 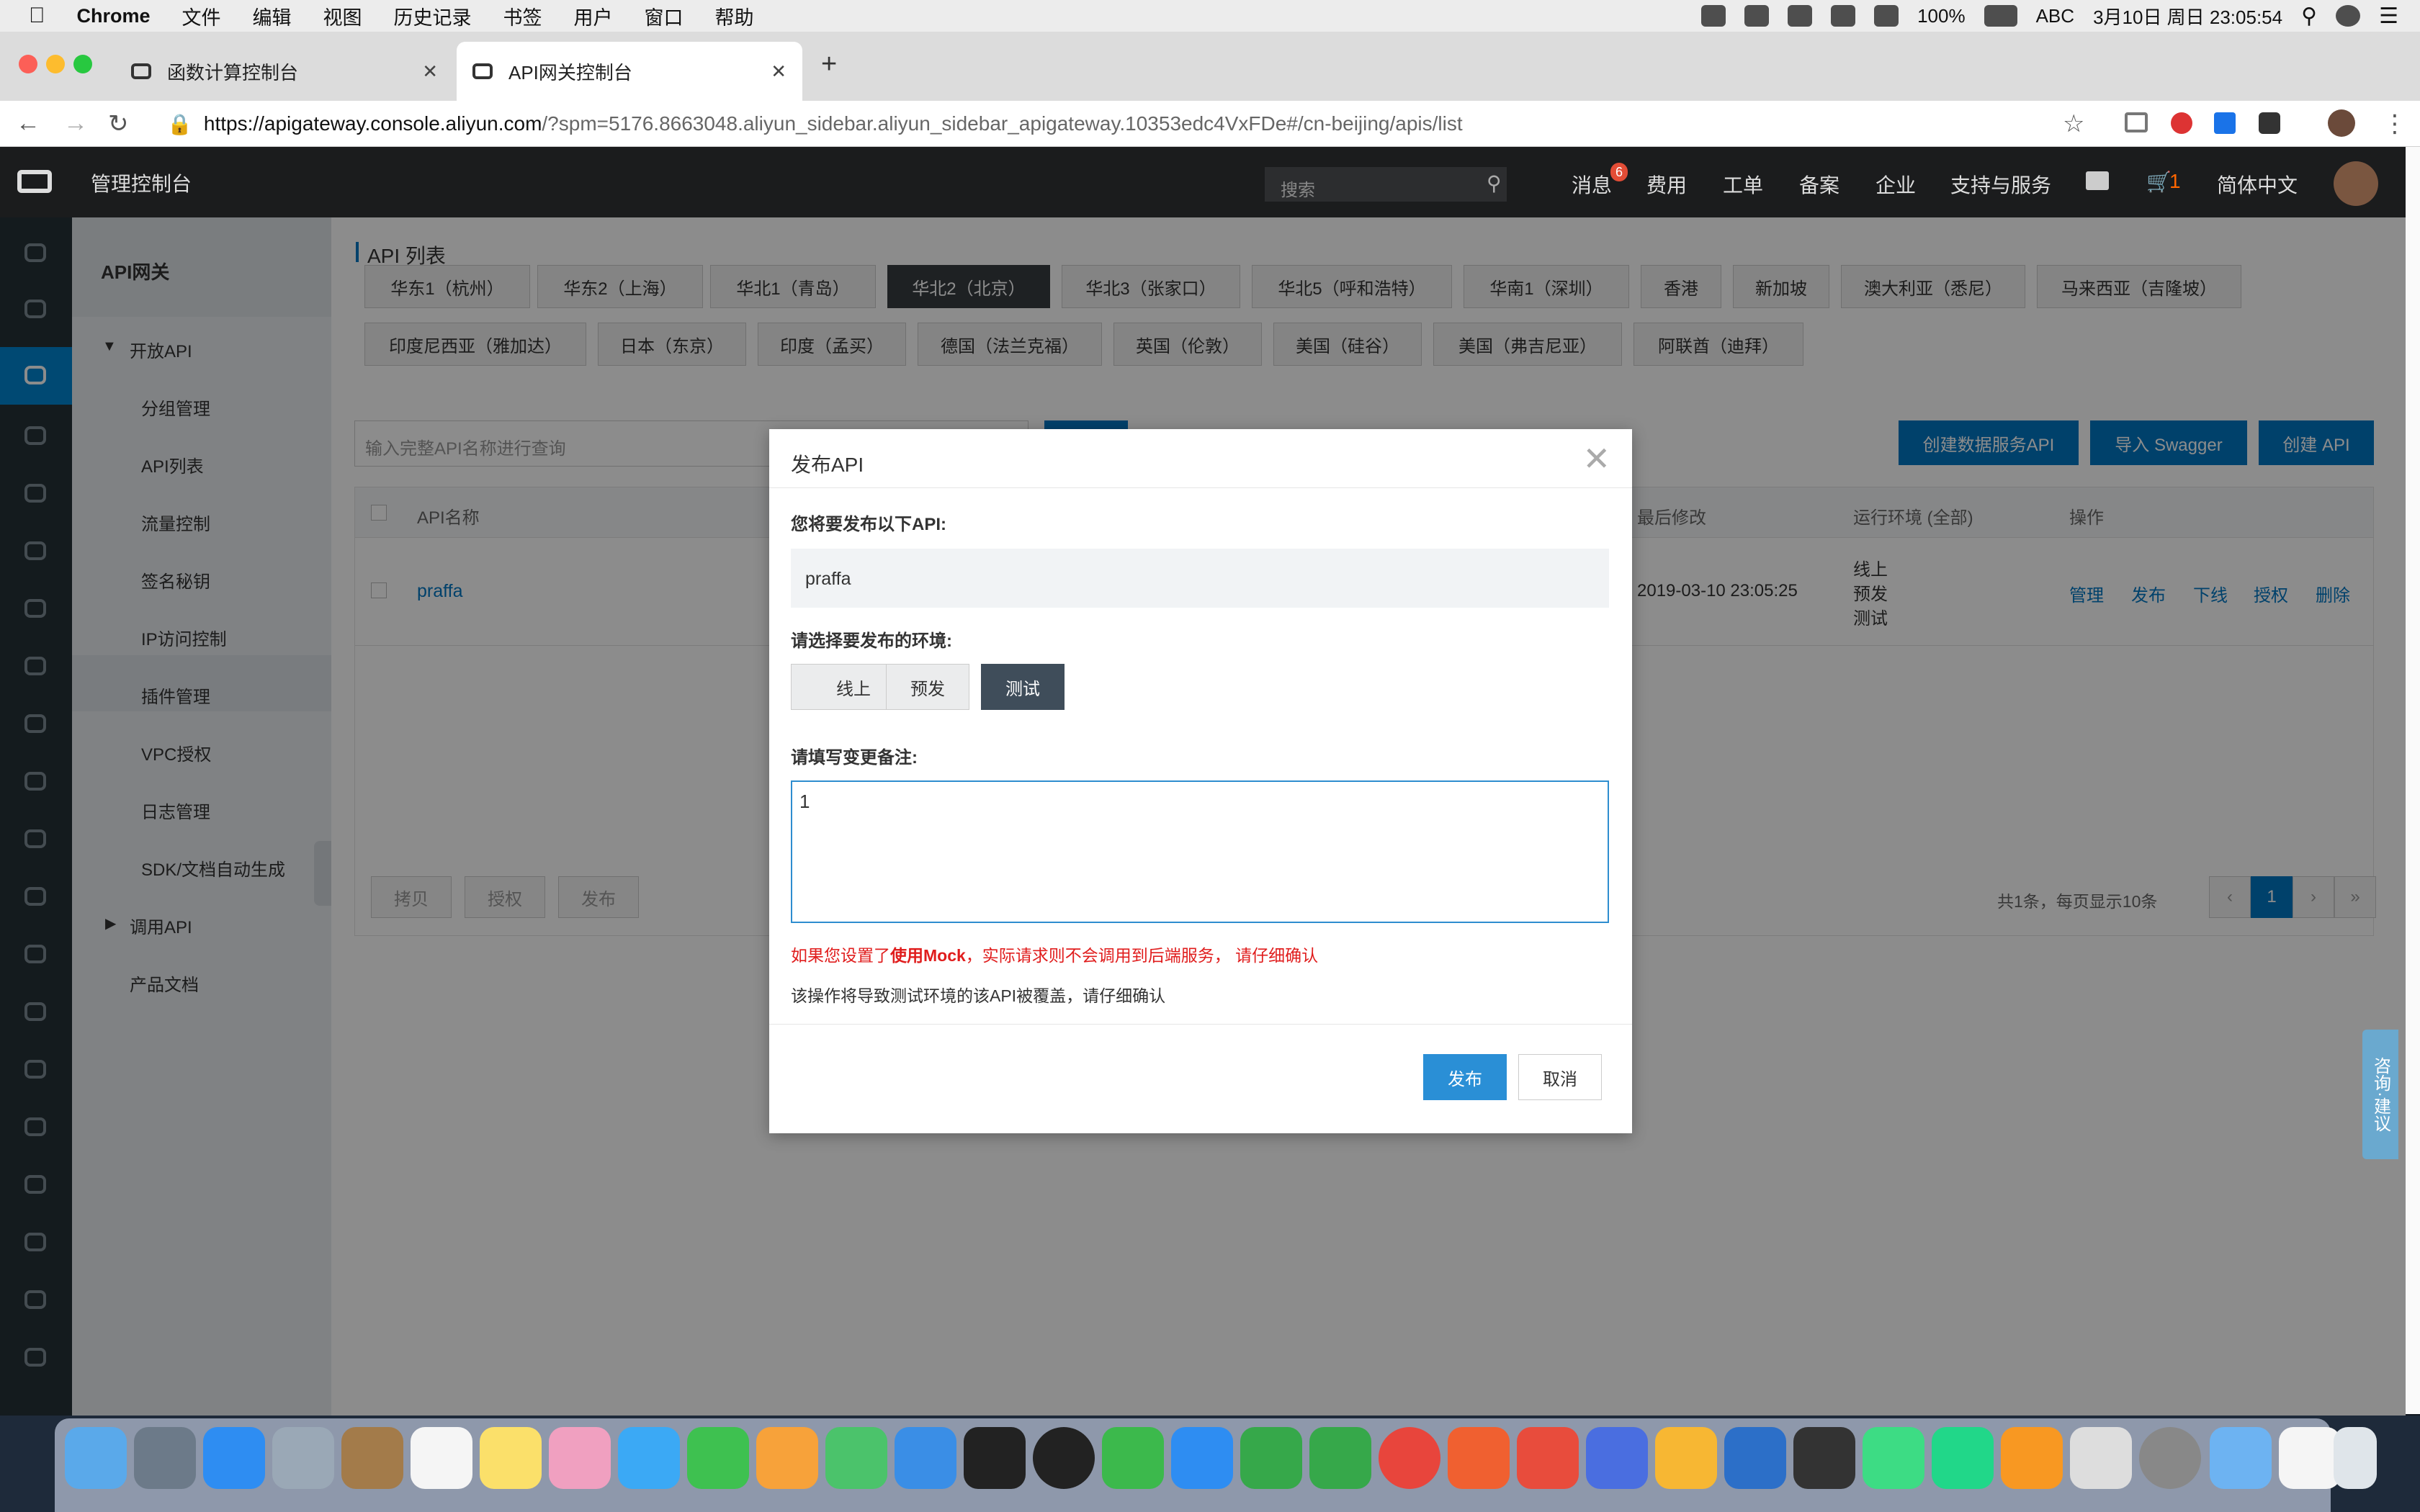 I want to click on facetime-icon, so click(x=718, y=1458).